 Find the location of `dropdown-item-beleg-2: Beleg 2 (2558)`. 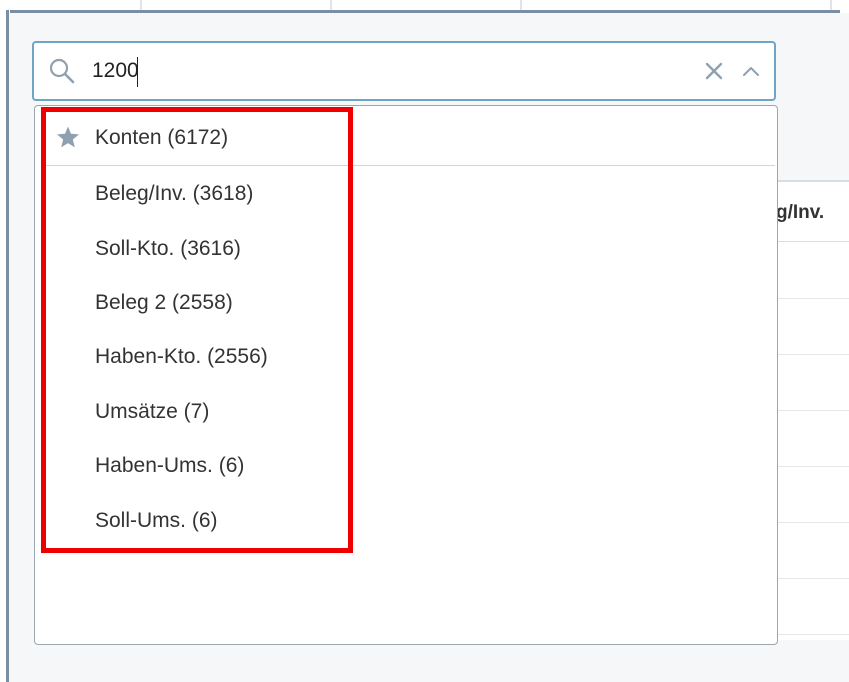

dropdown-item-beleg-2: Beleg 2 (2558) is located at coordinates (164, 303).